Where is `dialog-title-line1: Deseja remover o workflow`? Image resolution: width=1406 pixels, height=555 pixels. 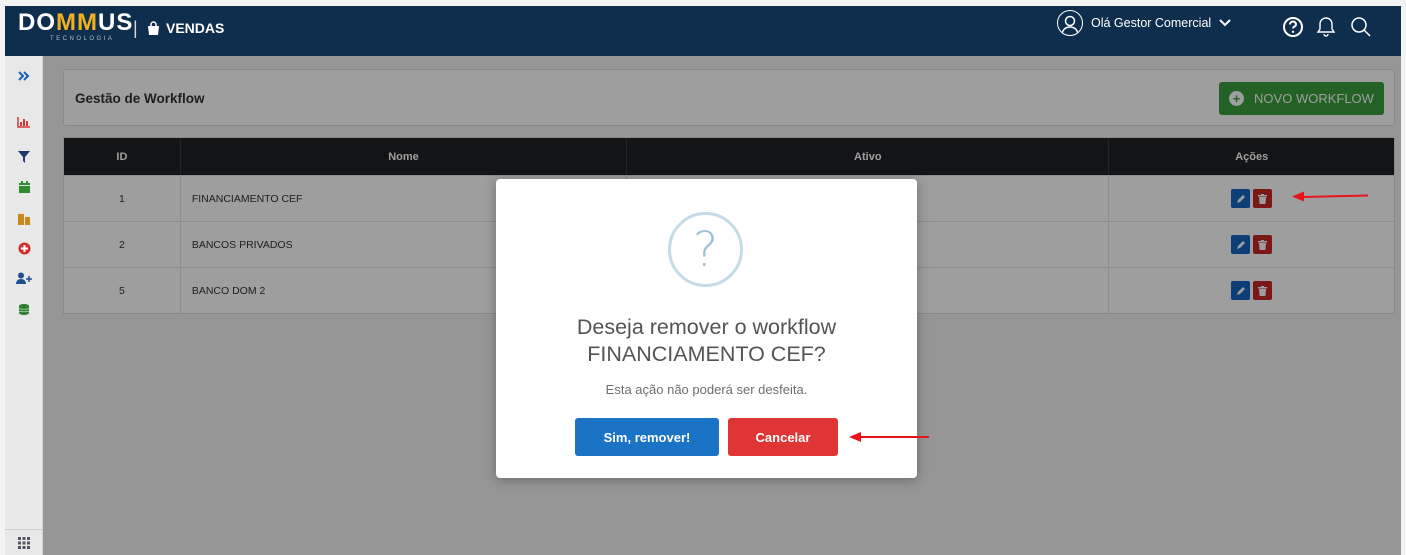
dialog-title-line1: Deseja remover o workflow is located at coordinates (706, 327).